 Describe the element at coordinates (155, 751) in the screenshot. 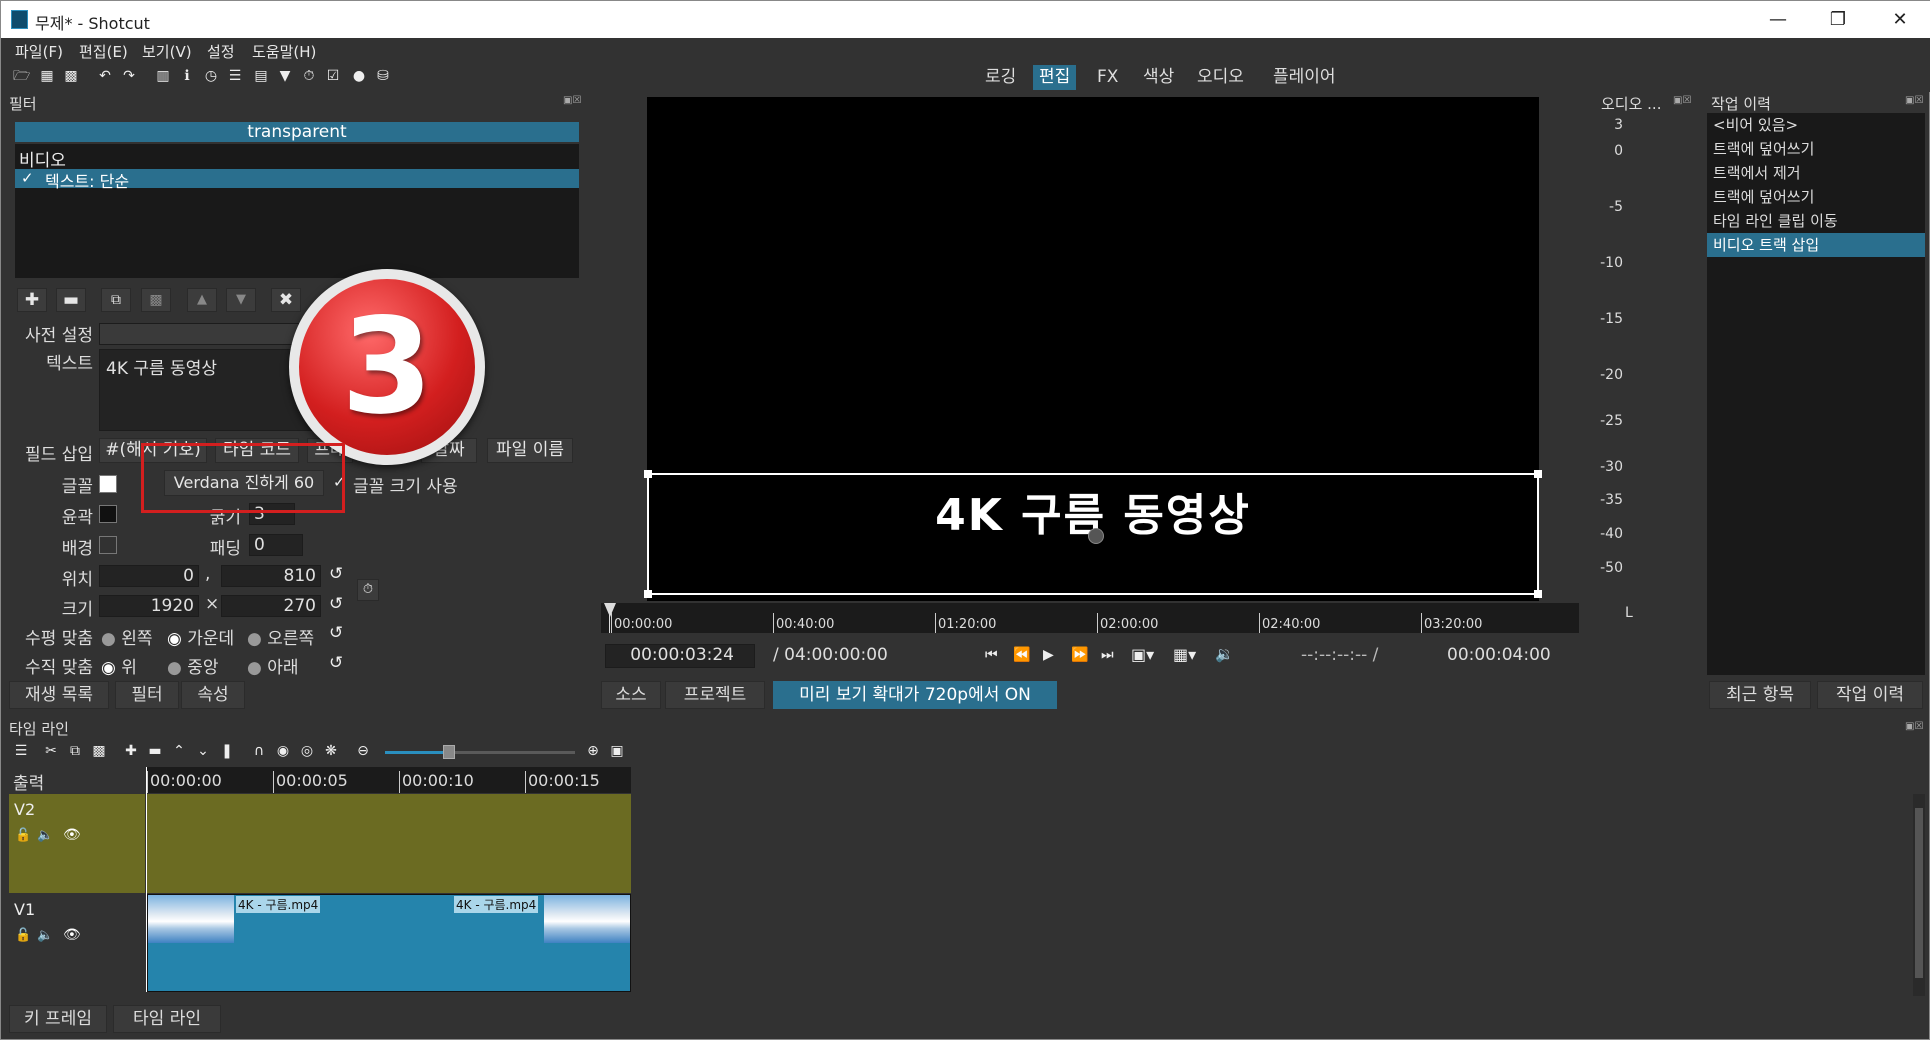

I see `ripple-delete-icon: ▬` at that location.